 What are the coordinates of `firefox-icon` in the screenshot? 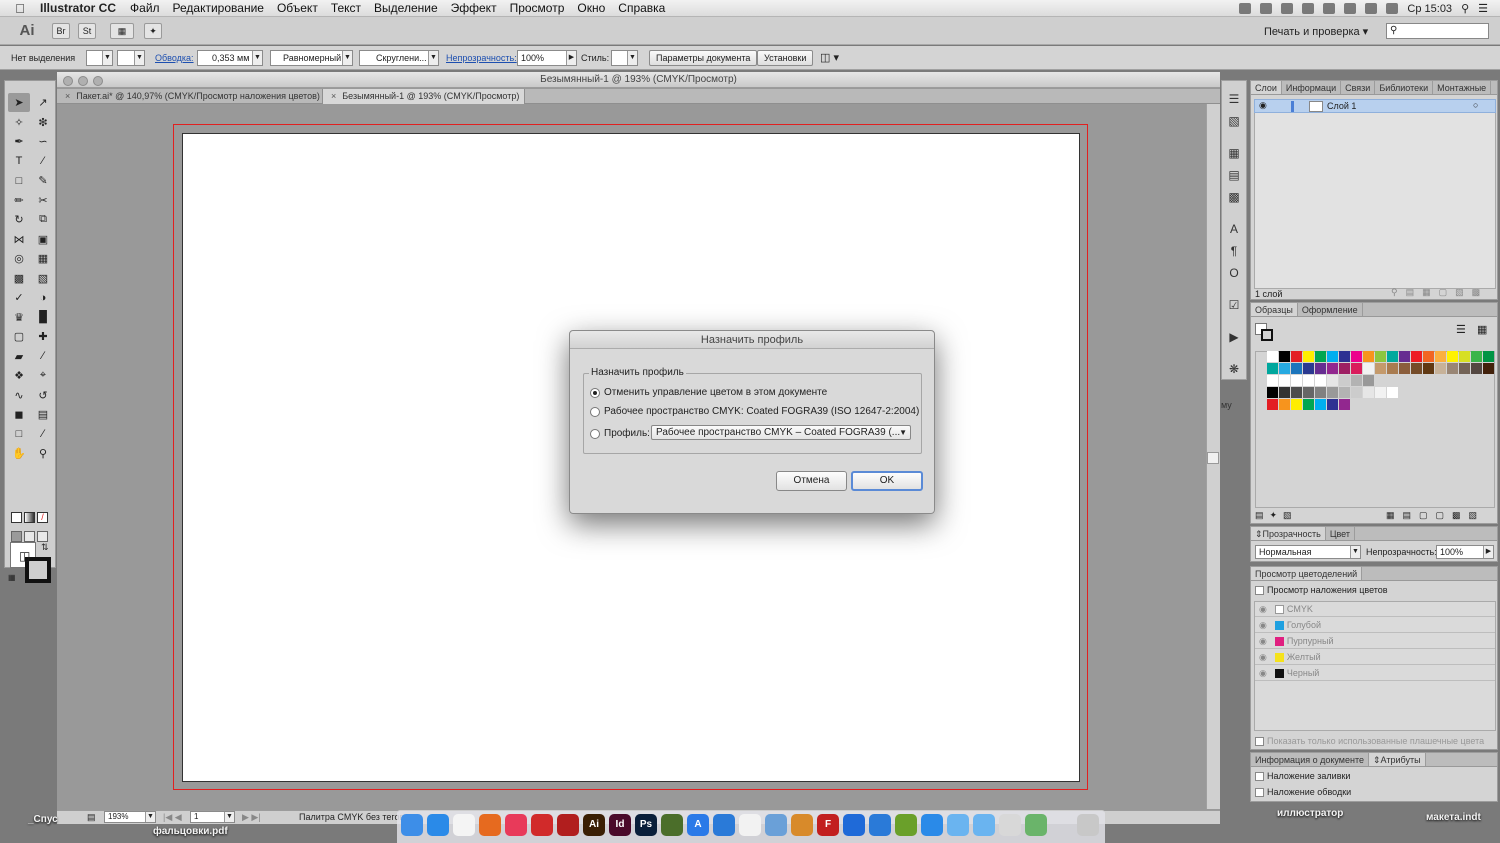 It's located at (490, 825).